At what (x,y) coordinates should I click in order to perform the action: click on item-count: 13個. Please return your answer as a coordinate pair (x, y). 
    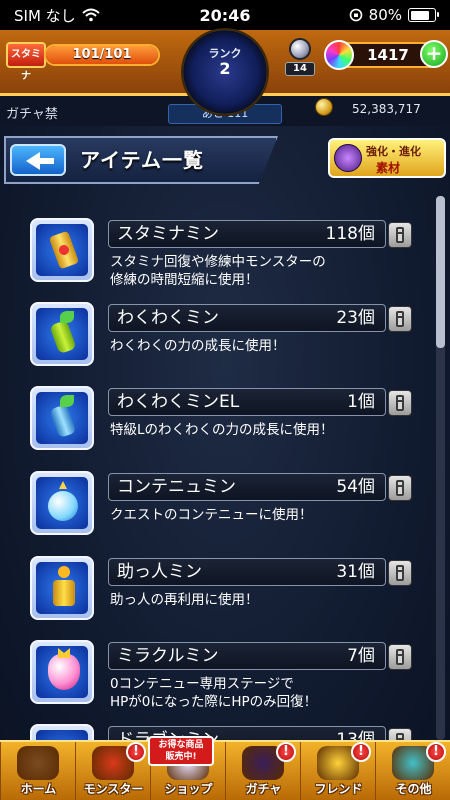
    Looking at the image, I should click on (355, 735).